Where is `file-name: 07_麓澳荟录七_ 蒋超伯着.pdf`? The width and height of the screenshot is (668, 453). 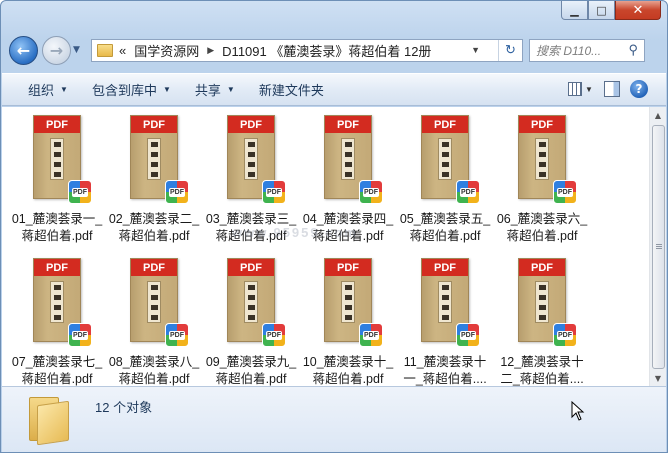
file-name: 07_麓澳荟录七_ 蒋超伯着.pdf is located at coordinates (57, 371).